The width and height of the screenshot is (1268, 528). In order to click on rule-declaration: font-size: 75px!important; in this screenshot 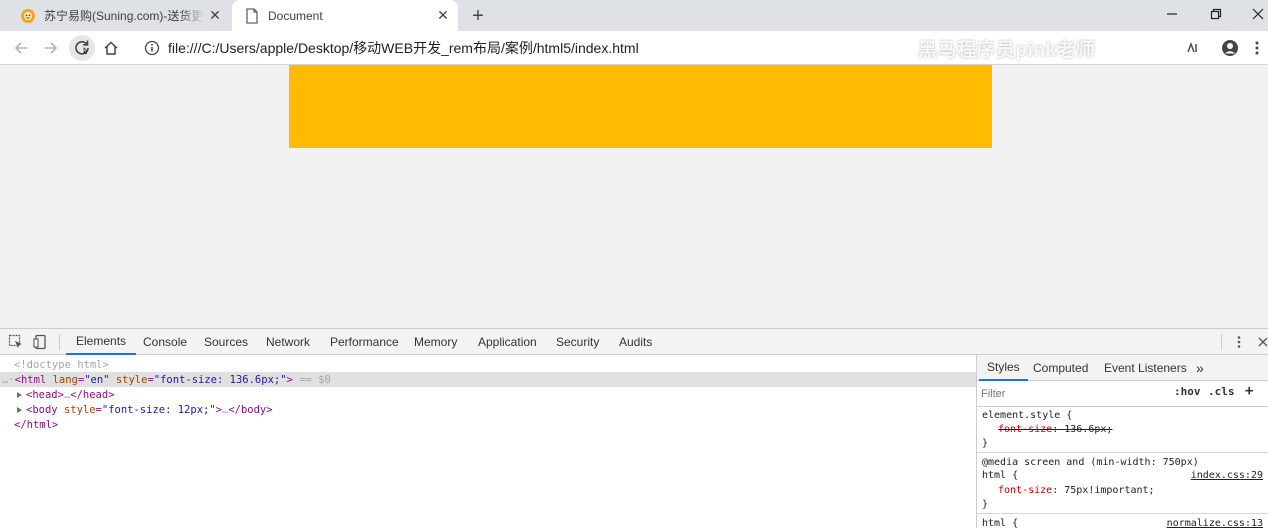, I will do `click(1076, 490)`.